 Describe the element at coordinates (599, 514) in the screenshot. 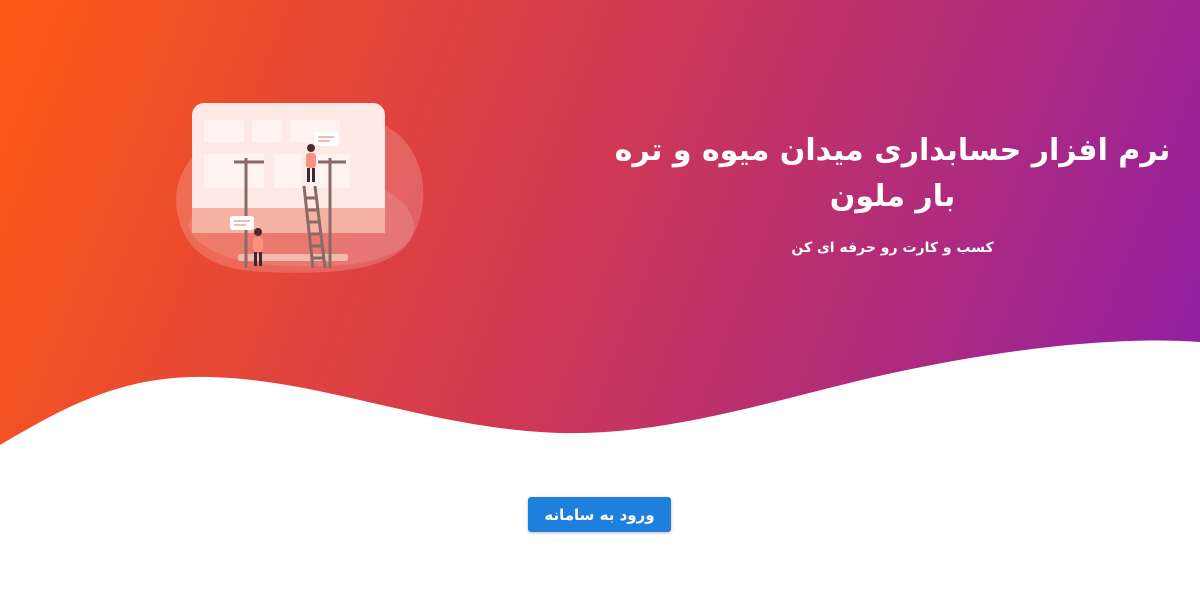

I see `login-button: ورود به سامانه` at that location.